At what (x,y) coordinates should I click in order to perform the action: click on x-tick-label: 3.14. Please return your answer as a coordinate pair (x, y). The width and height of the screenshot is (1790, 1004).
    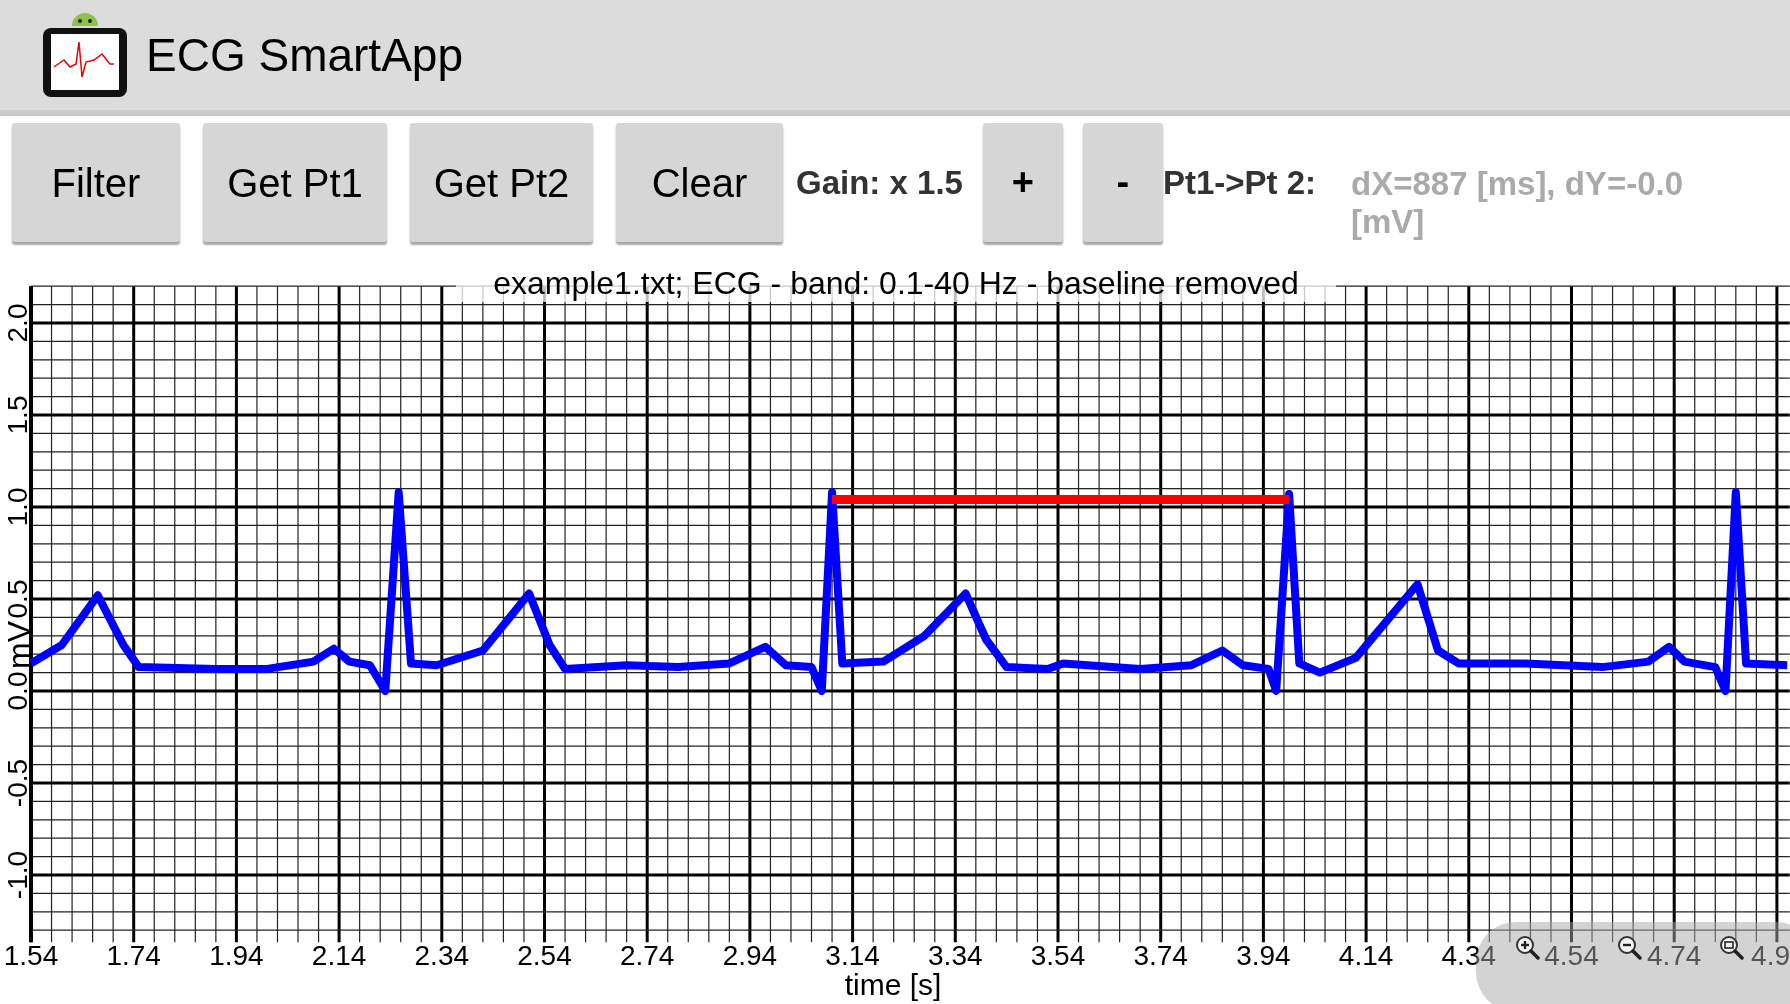
    Looking at the image, I should click on (852, 955).